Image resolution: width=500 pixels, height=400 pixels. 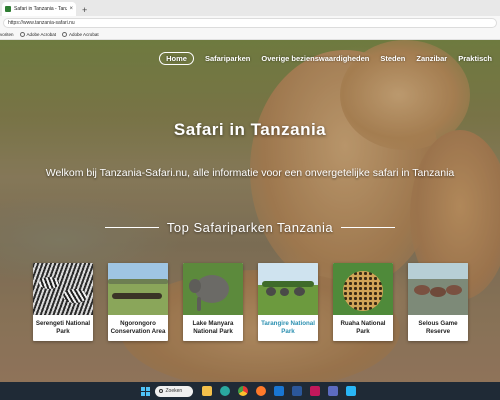 I want to click on nav-item-zanzibar: Zanzibar, so click(x=431, y=58).